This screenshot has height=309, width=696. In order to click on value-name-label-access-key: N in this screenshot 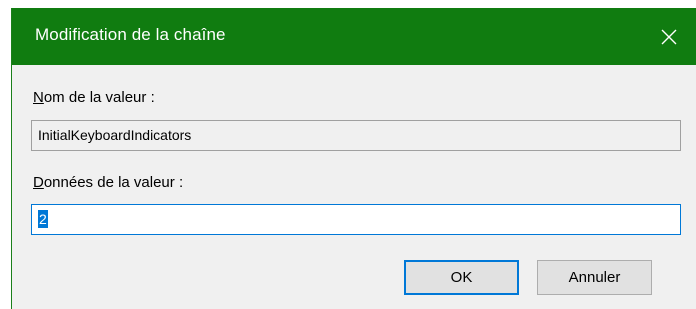, I will do `click(38, 97)`.